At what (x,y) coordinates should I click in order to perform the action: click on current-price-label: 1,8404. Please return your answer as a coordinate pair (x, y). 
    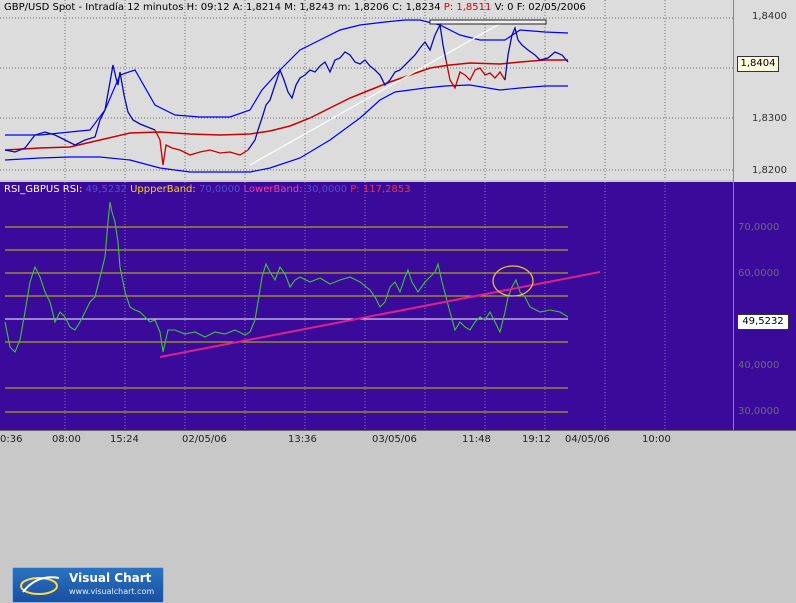
    Looking at the image, I should click on (758, 64).